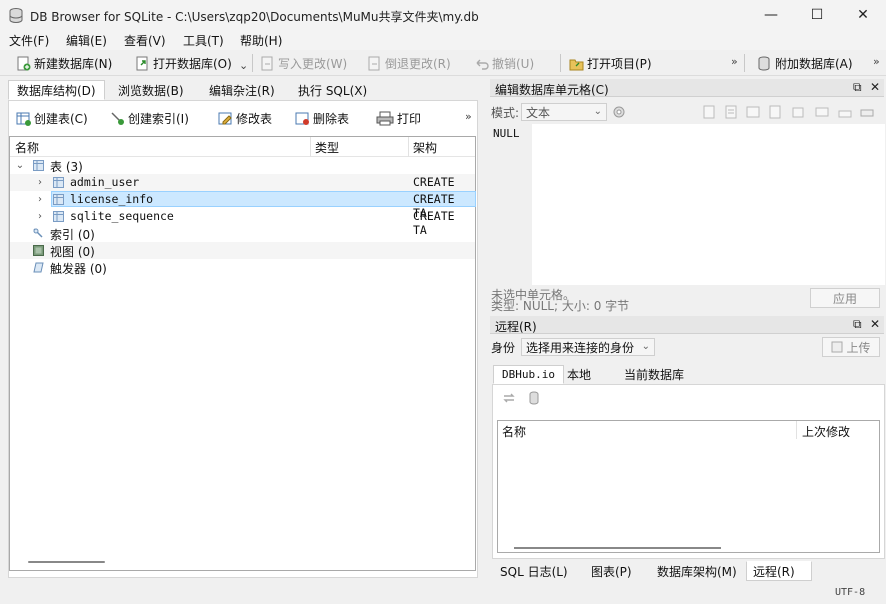 The image size is (886, 604). I want to click on new-database-button: 新建数据库(N), so click(64, 63).